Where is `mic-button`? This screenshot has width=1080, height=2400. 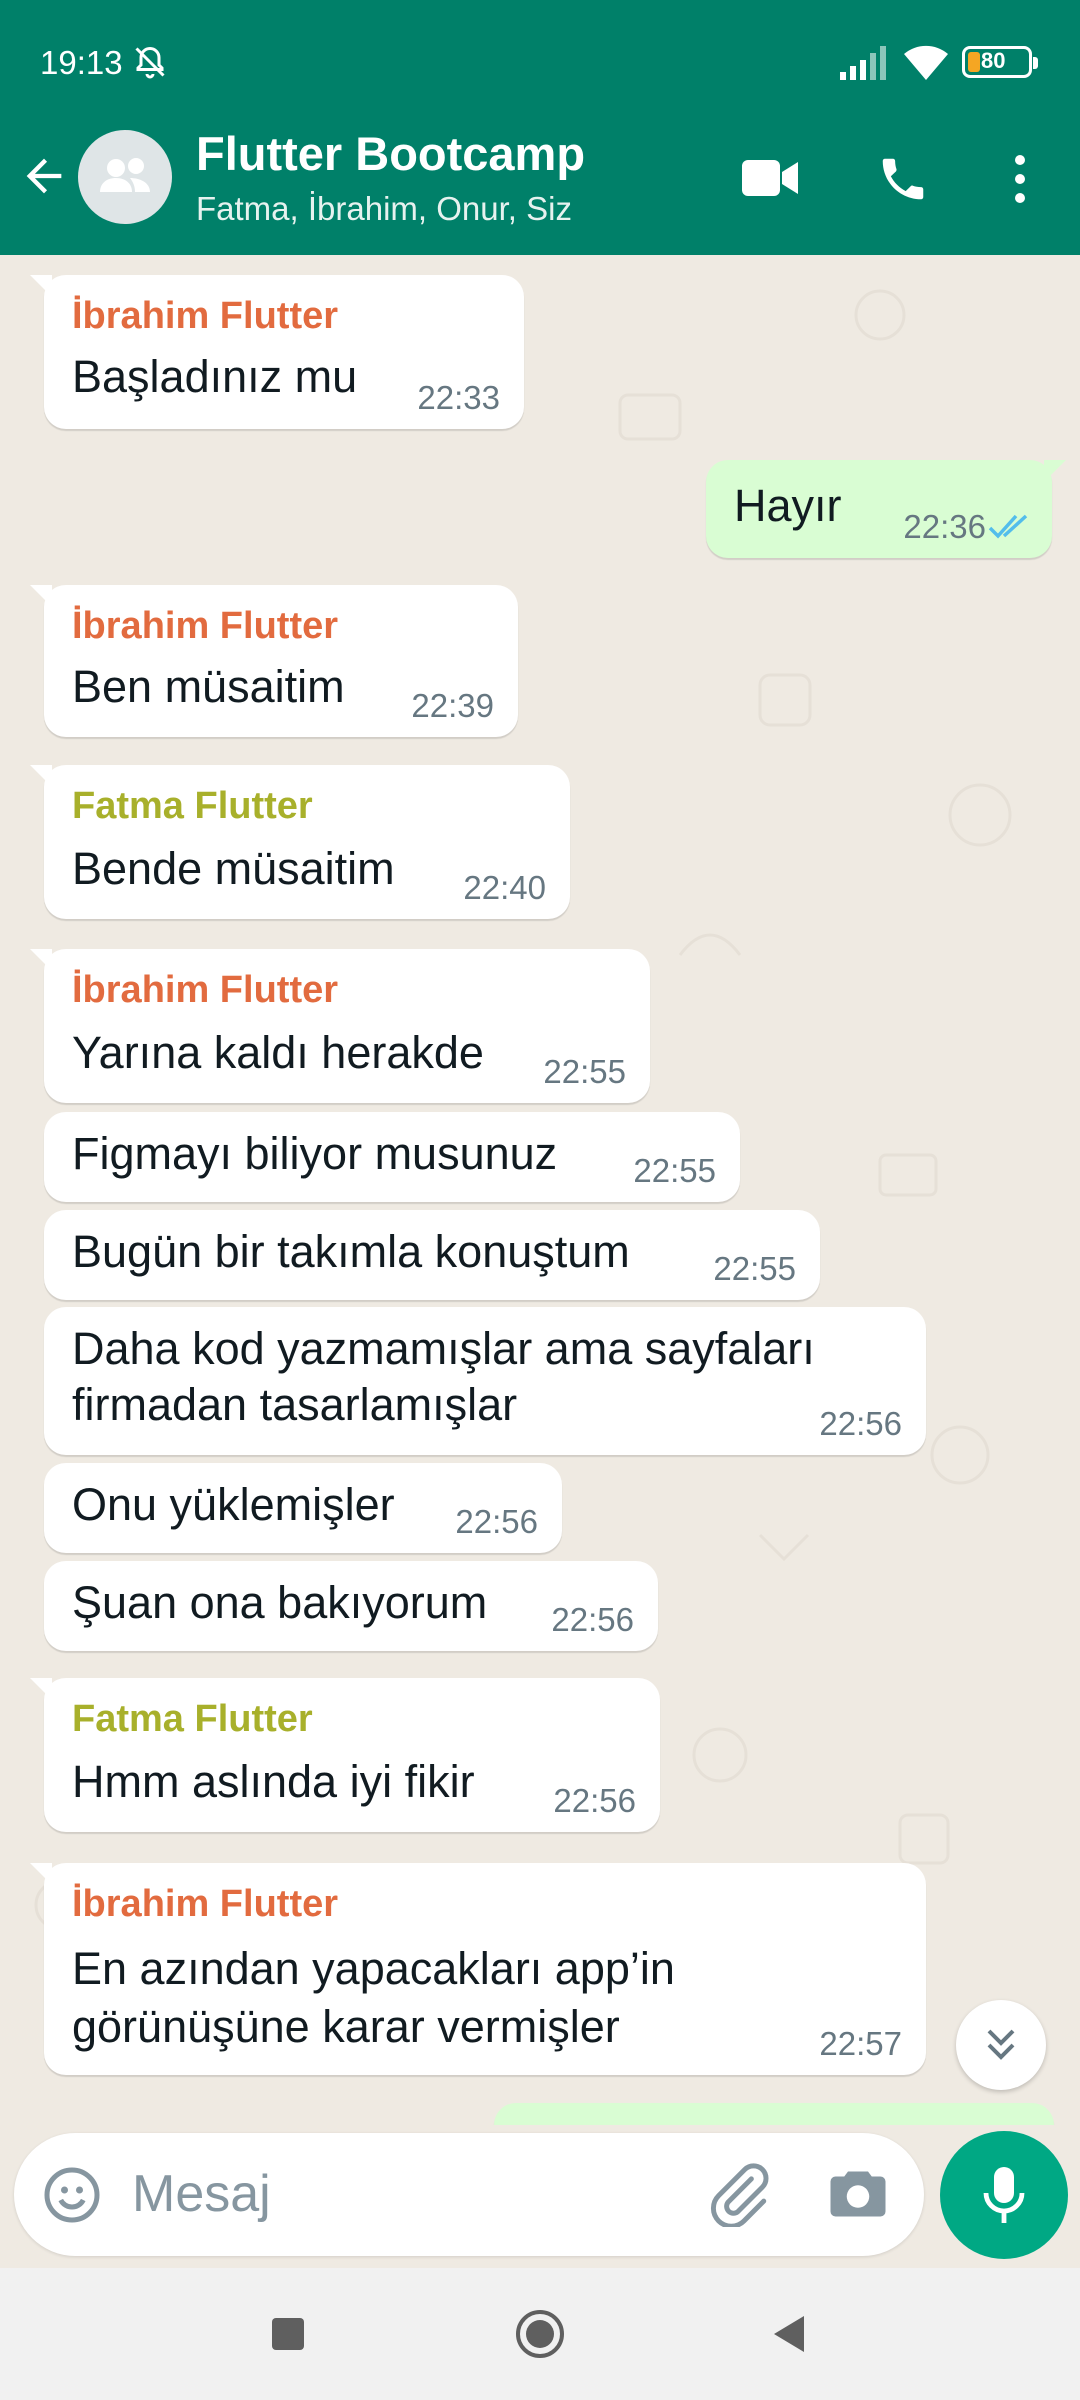
mic-button is located at coordinates (1004, 2195).